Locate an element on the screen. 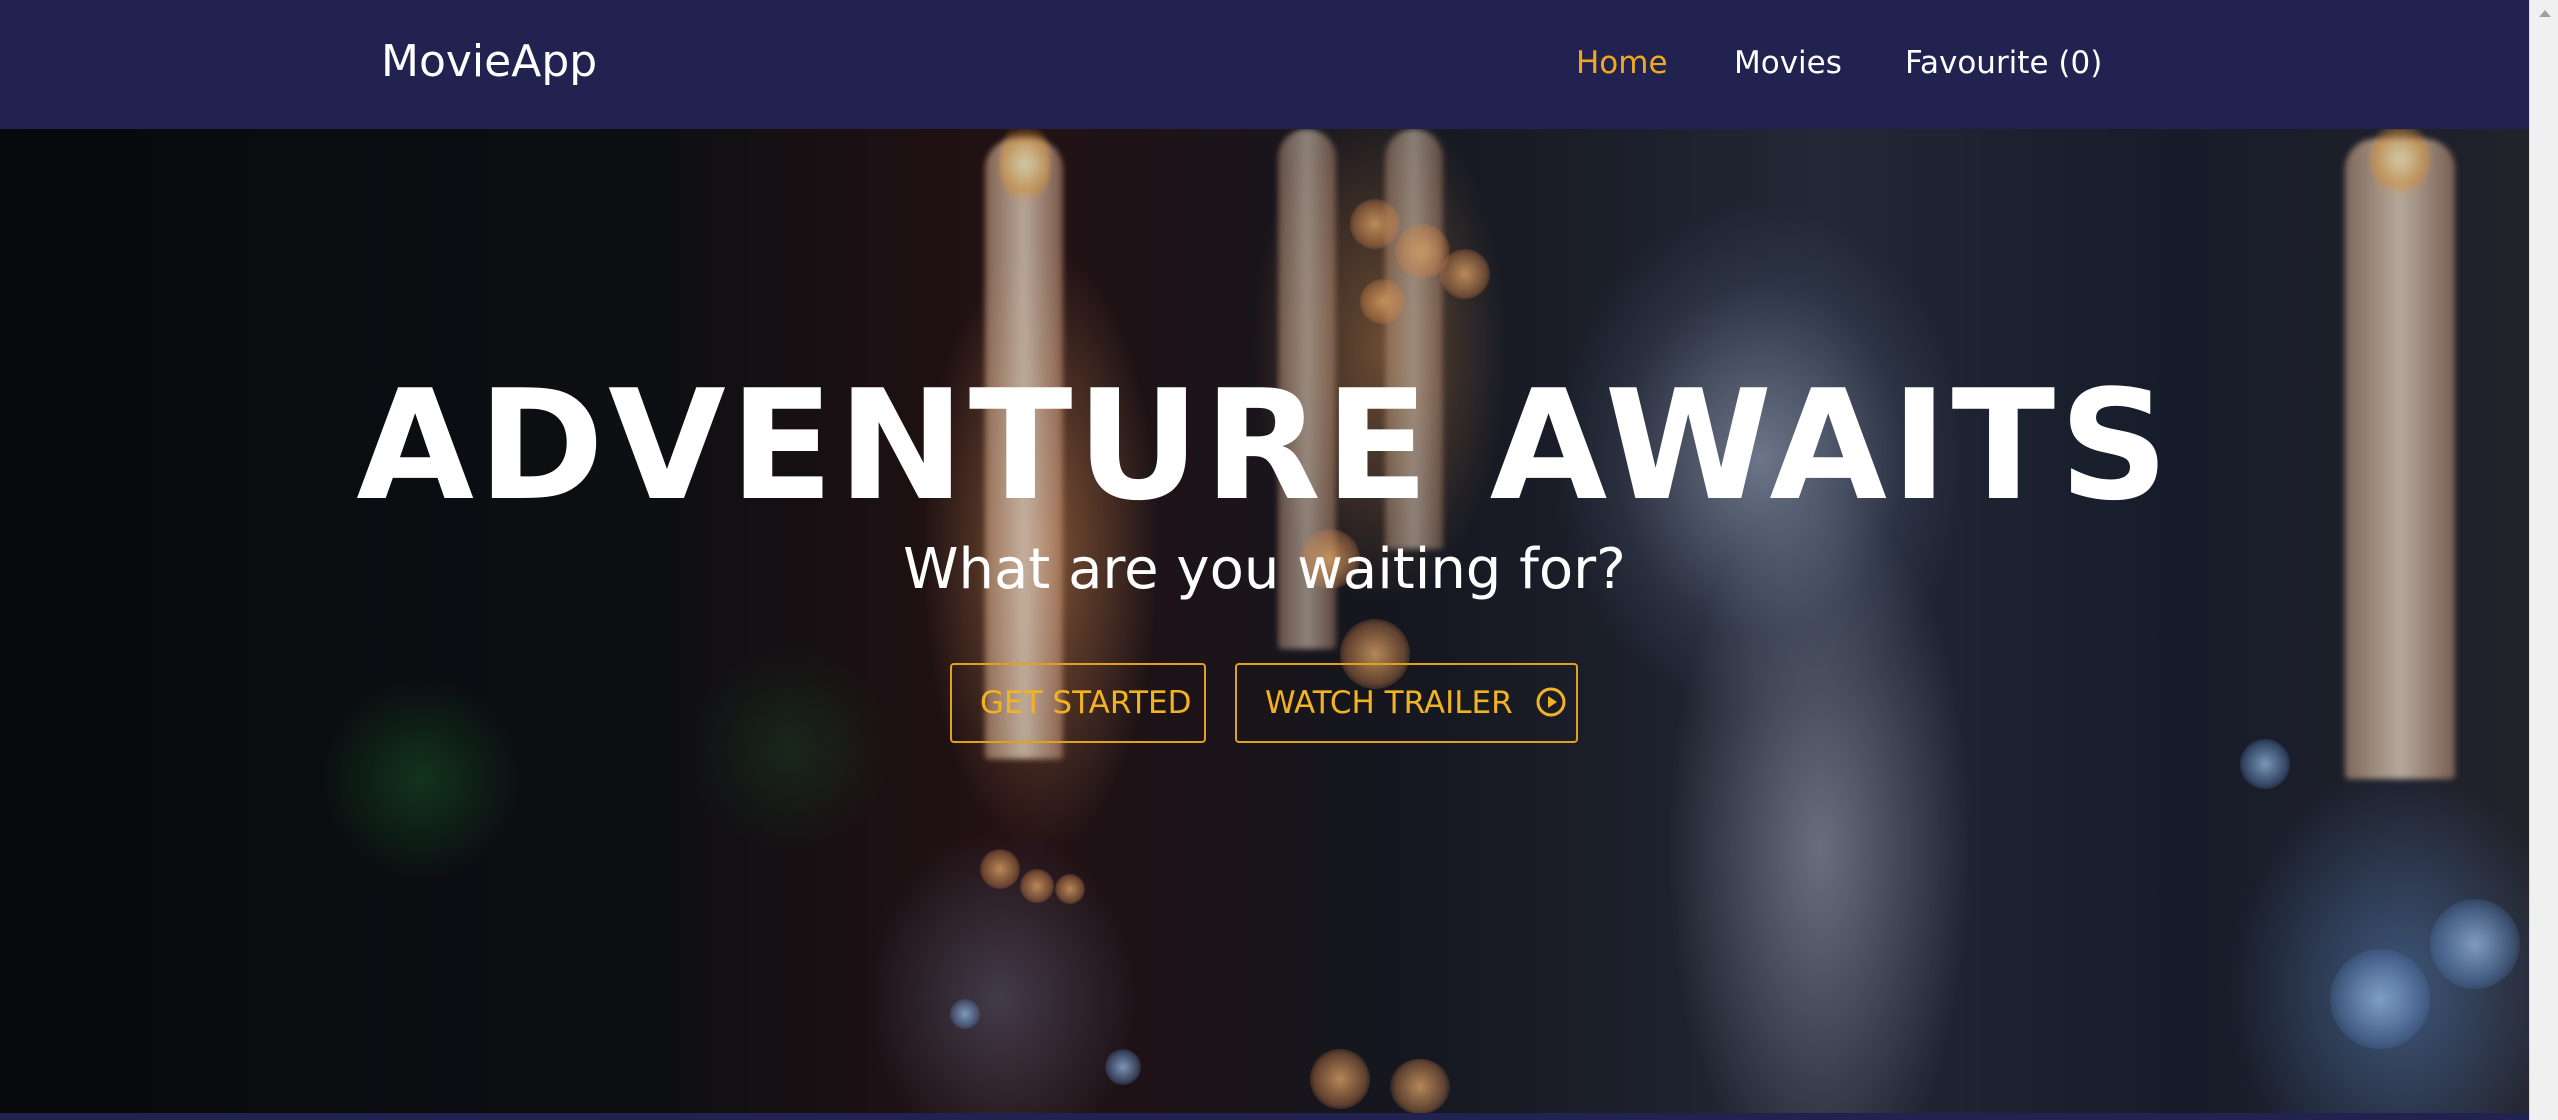 Image resolution: width=2558 pixels, height=1120 pixels. brand-logo: MovieApp is located at coordinates (489, 62).